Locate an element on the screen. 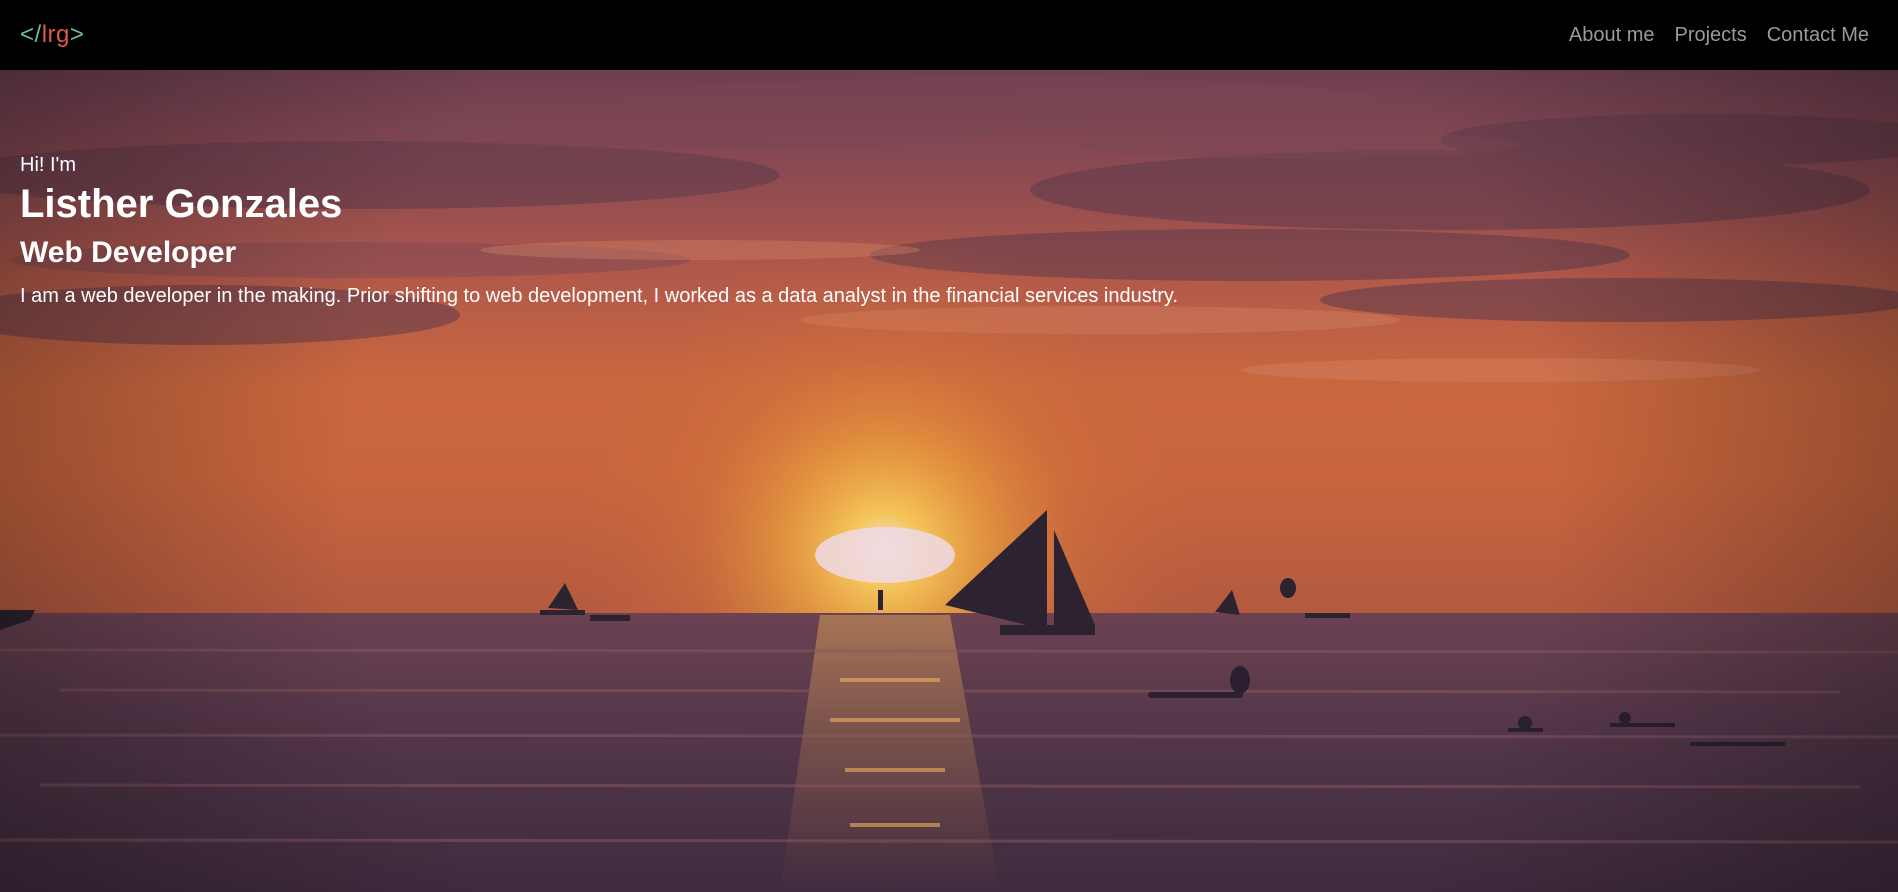  brand-close-bracket: > is located at coordinates (77, 34).